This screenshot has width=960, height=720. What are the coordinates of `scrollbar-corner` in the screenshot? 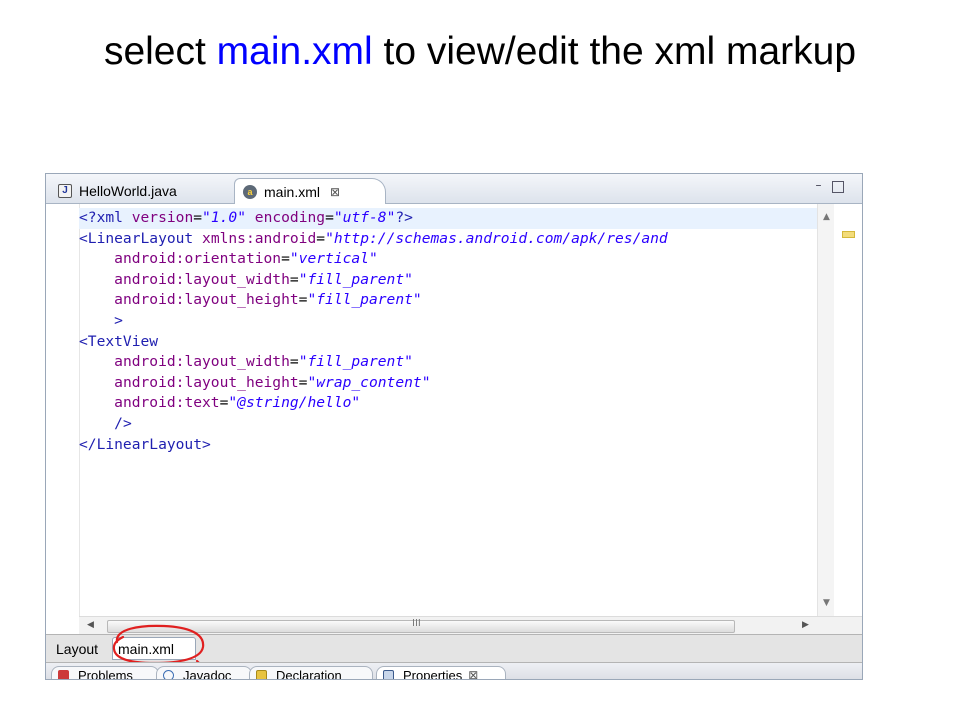 It's located at (839, 625).